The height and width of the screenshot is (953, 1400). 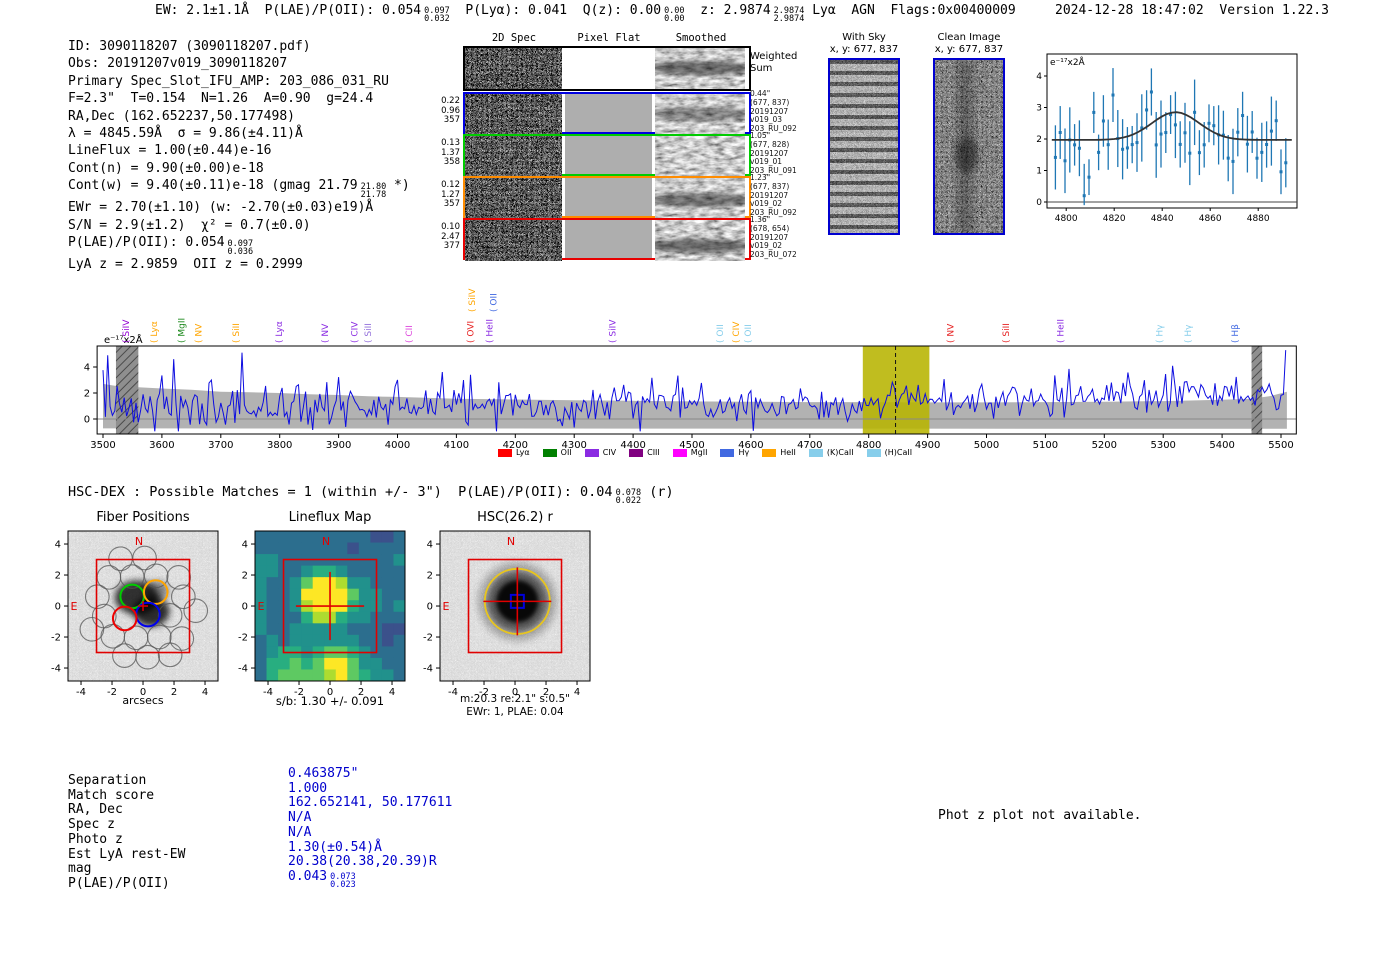 I want to click on inset-xtick-label: 4800, so click(x=1066, y=219).